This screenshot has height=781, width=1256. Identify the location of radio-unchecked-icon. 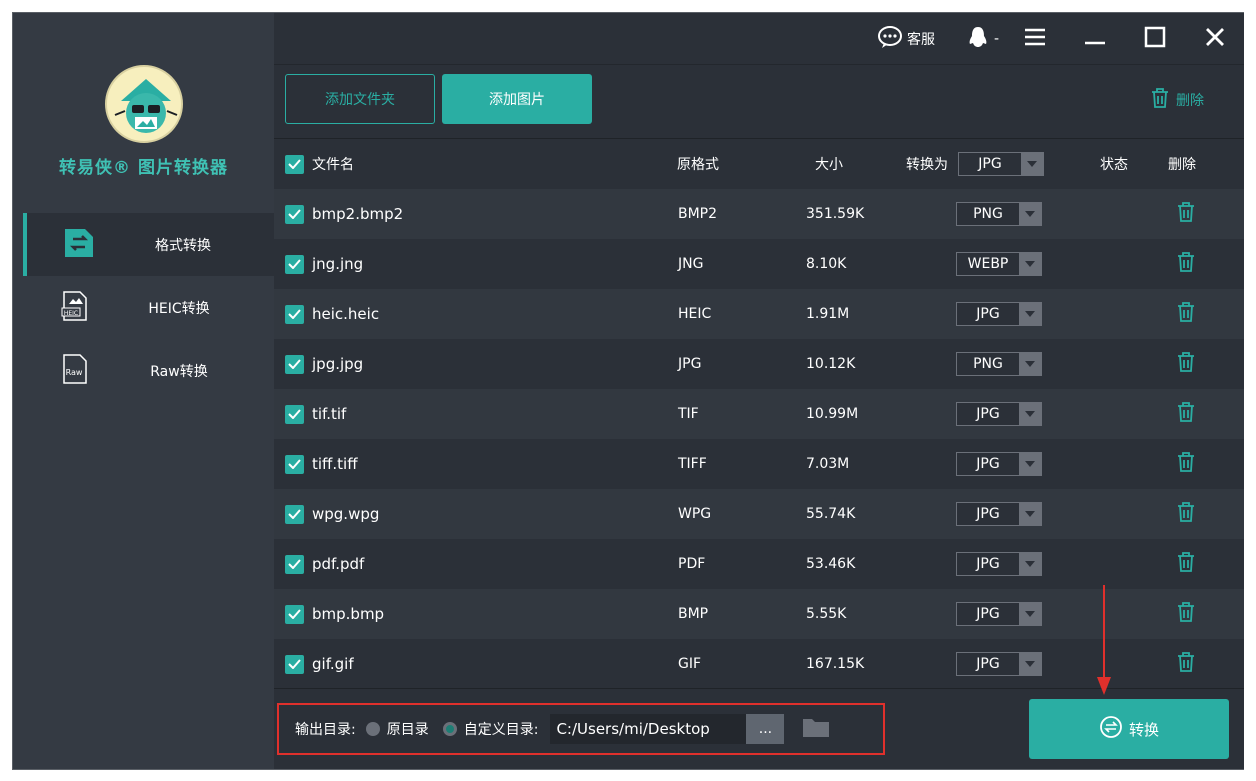
(372, 729).